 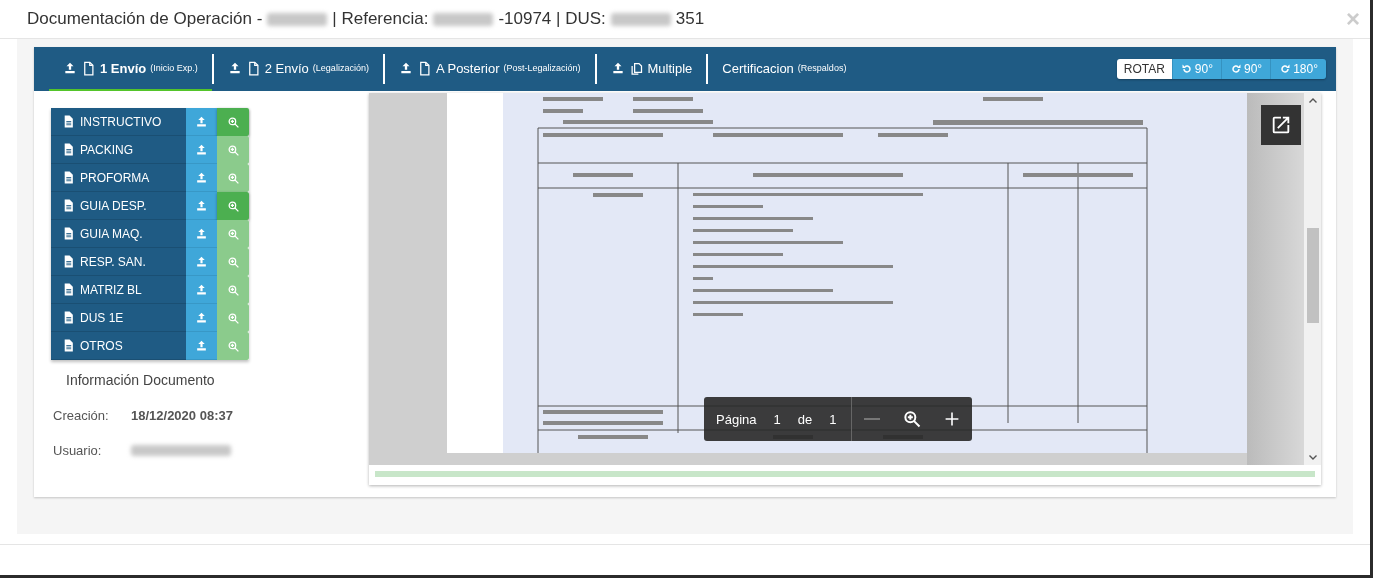 I want to click on document-button: MATRIZ BL, so click(x=118, y=290).